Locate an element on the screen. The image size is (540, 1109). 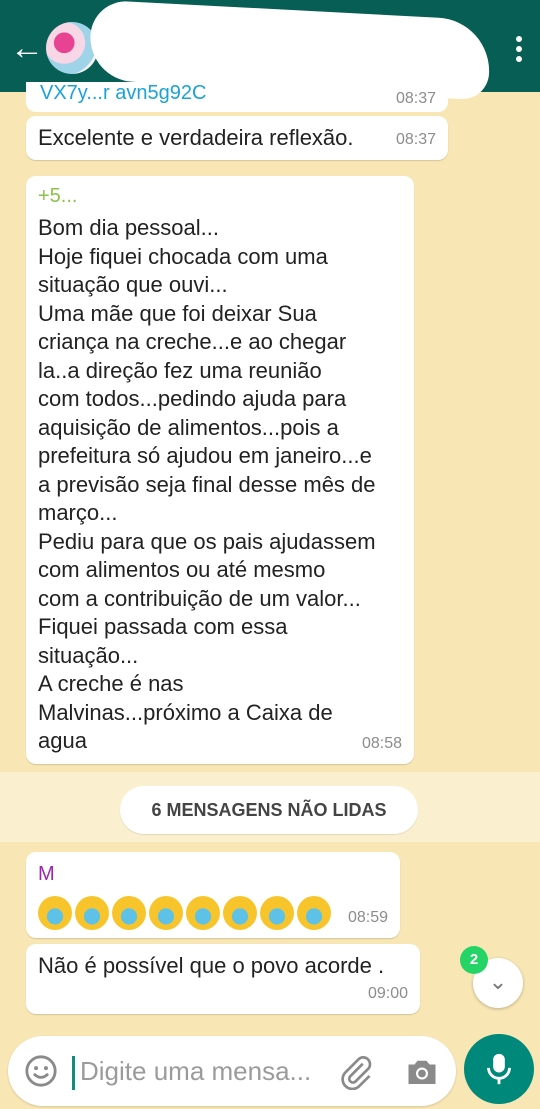
message-bubble: Não é possível que o povo acorde . 09:00 is located at coordinates (223, 979).